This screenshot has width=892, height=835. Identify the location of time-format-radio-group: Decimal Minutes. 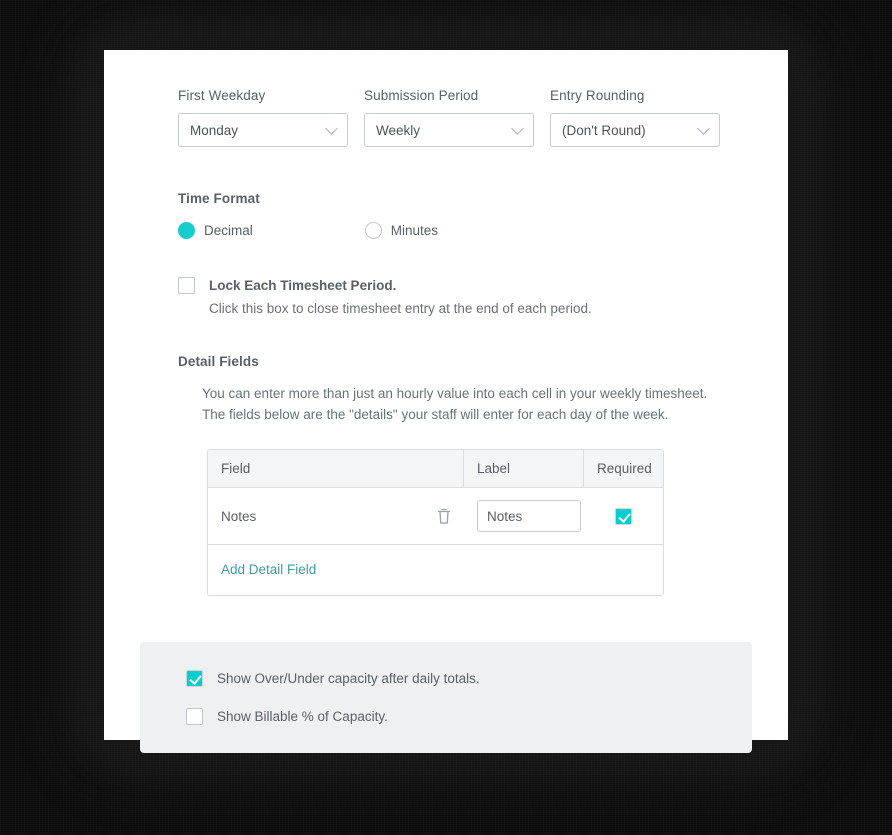
(483, 230).